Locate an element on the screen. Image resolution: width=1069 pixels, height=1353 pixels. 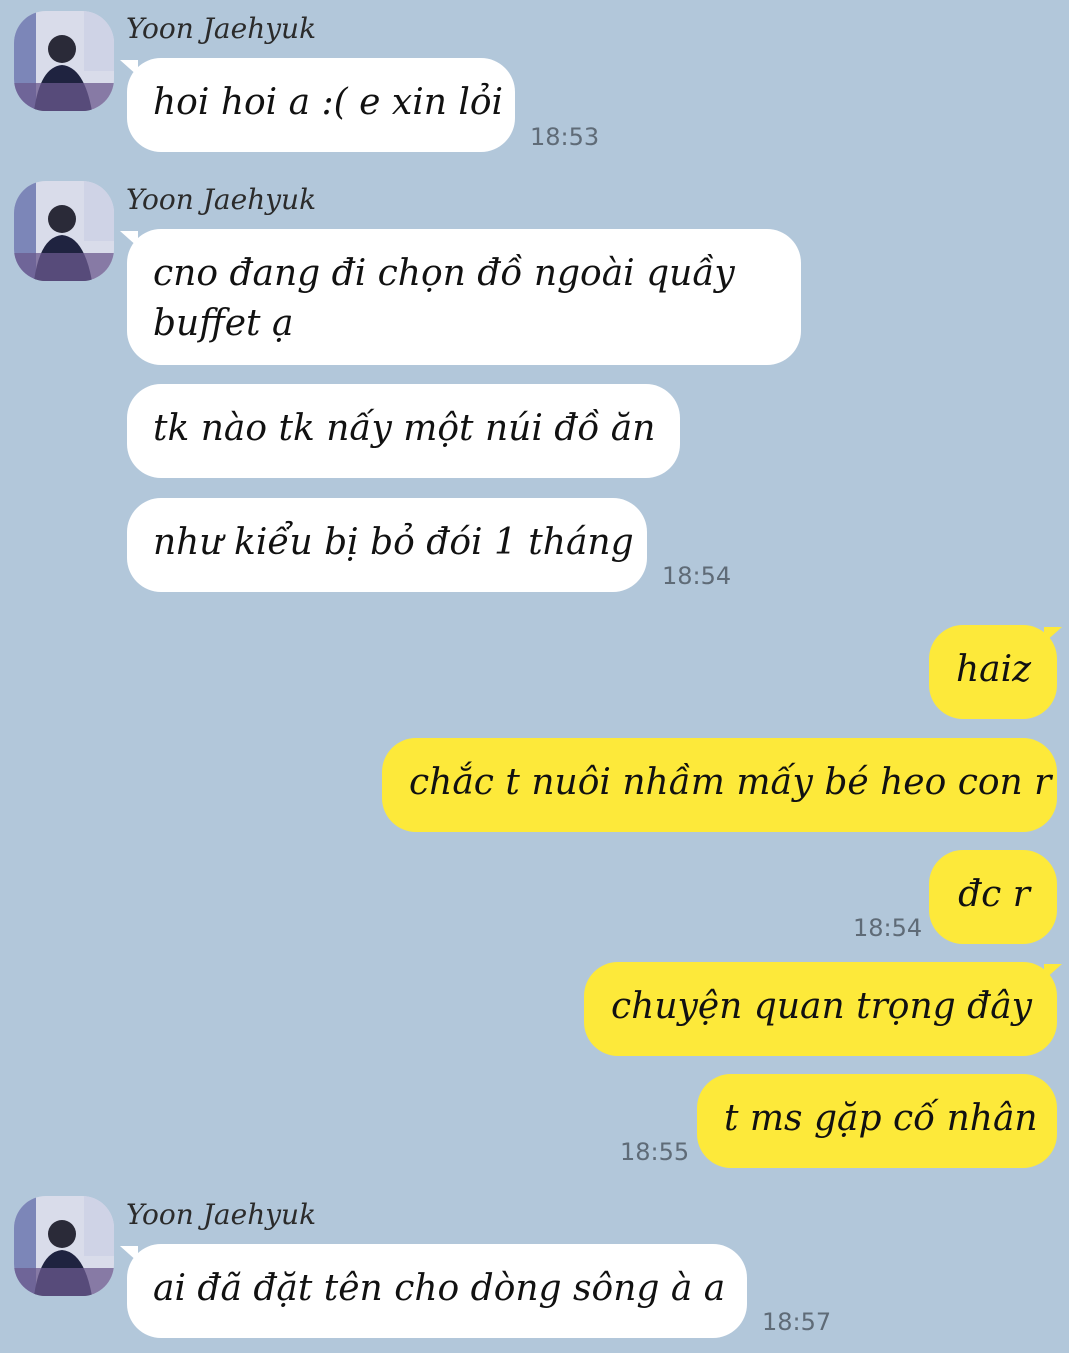
message-bubble: tk nào tk nấy một núi đồ ăn is located at coordinates (403, 431).